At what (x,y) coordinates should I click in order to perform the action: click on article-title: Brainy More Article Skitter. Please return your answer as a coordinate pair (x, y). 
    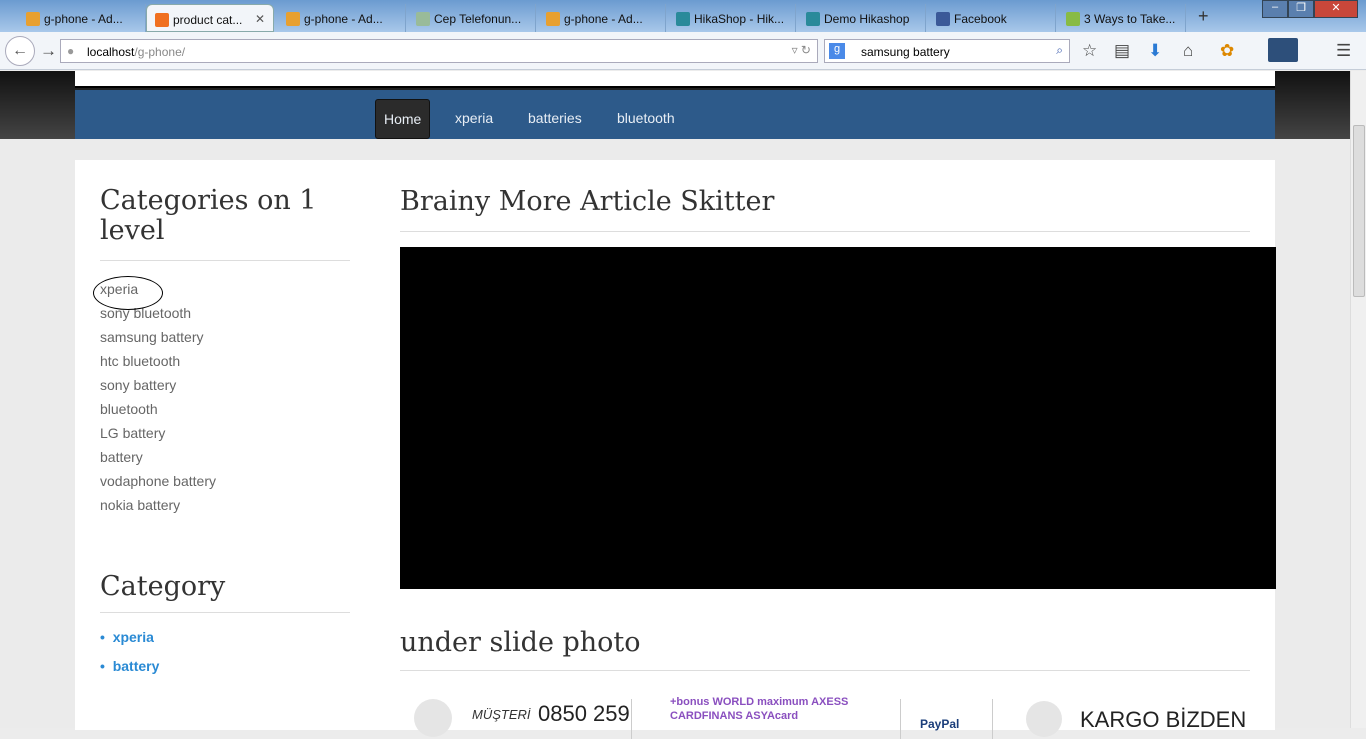
    Looking at the image, I should click on (825, 209).